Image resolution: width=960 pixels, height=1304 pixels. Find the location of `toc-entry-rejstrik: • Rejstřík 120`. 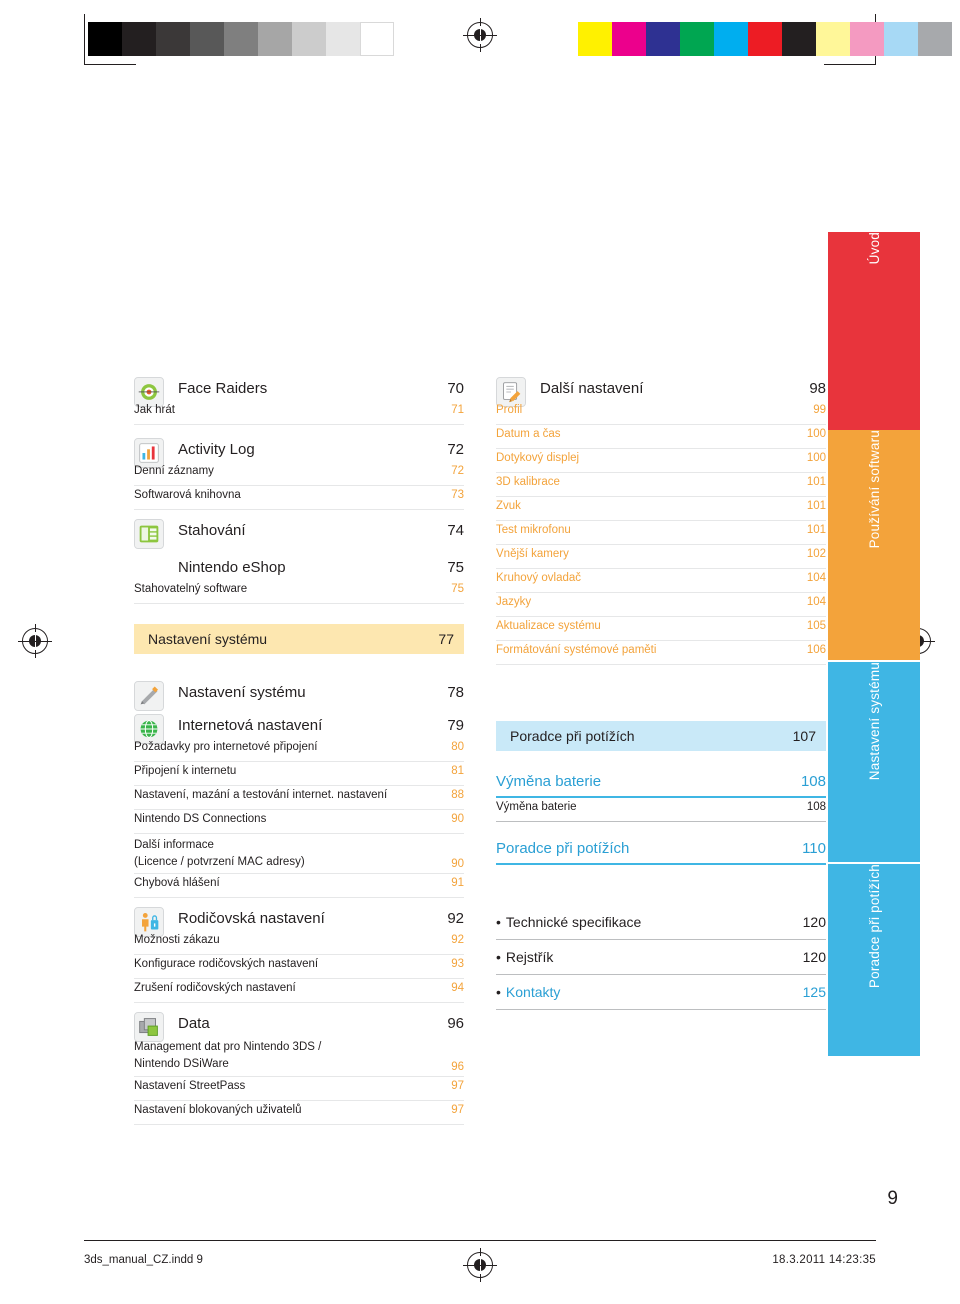

toc-entry-rejstrik: • Rejstřík 120 is located at coordinates (661, 957).